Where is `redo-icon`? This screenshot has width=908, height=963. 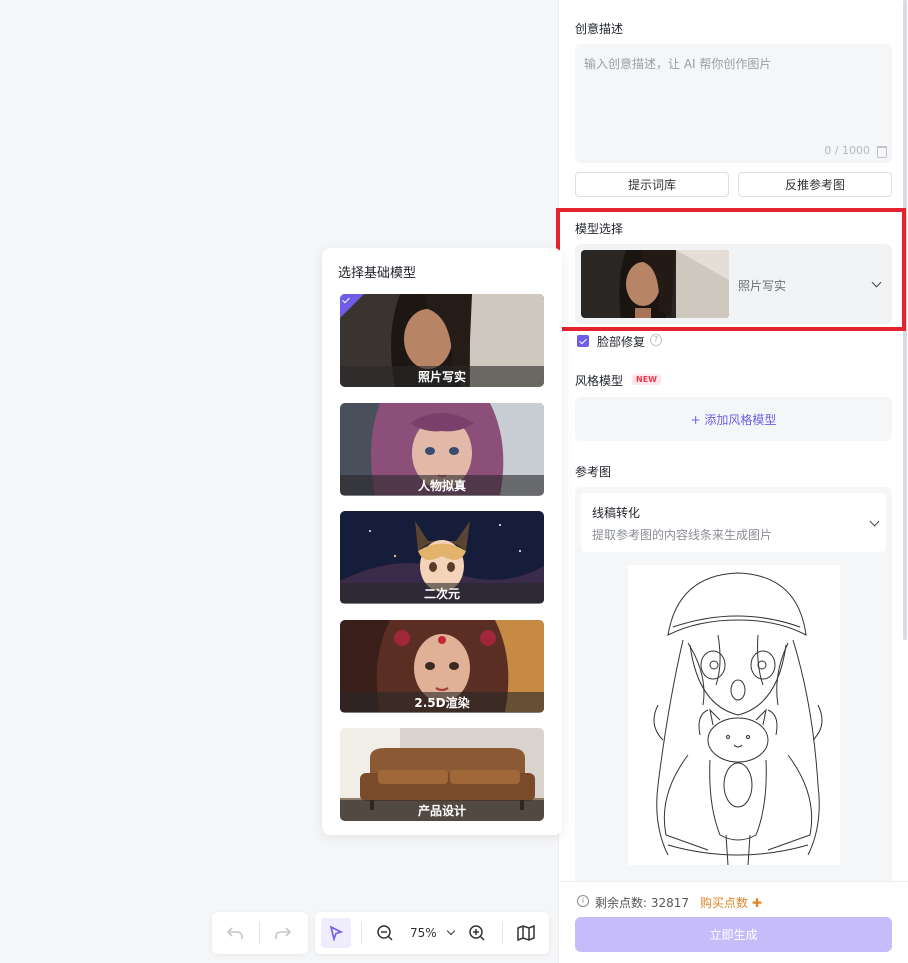
redo-icon is located at coordinates (283, 933).